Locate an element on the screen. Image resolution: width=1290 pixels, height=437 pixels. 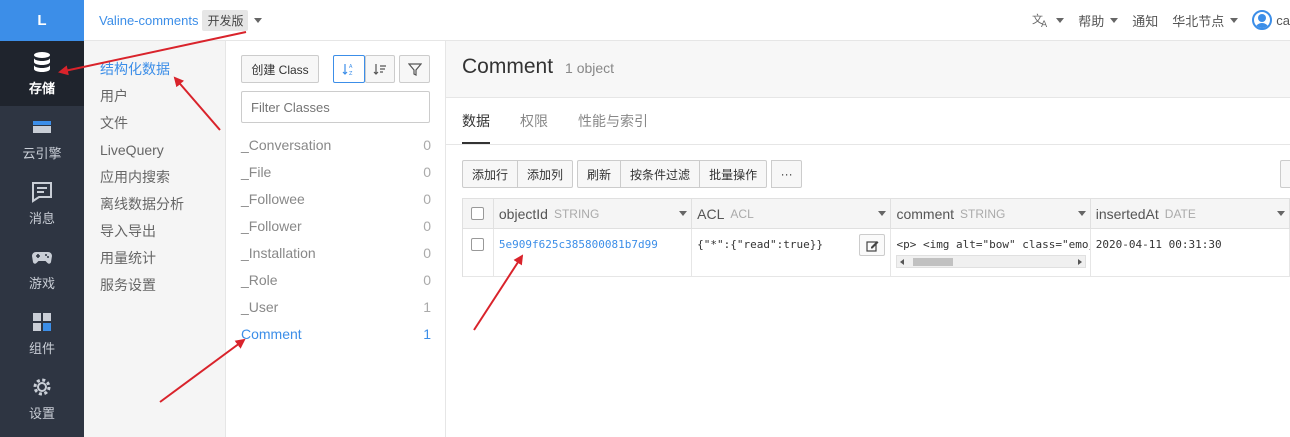
avatar-icon is located at coordinates (1262, 20).